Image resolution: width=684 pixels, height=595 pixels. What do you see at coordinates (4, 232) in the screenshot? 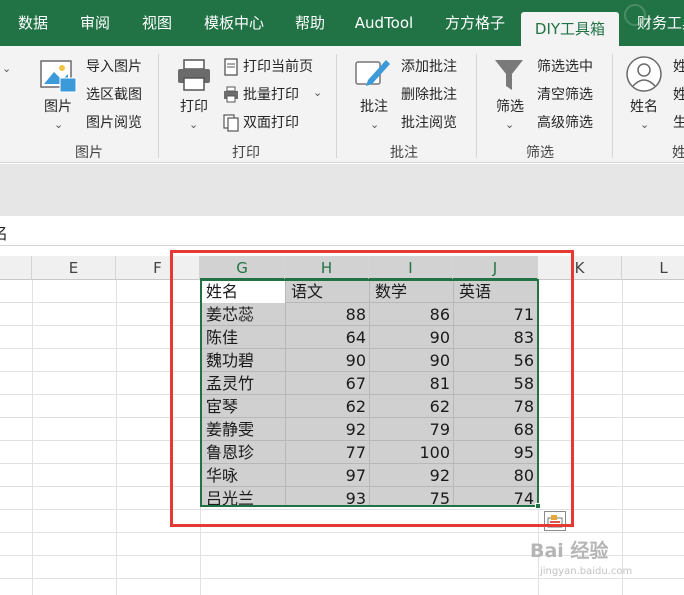
I see `name-box: 名` at bounding box center [4, 232].